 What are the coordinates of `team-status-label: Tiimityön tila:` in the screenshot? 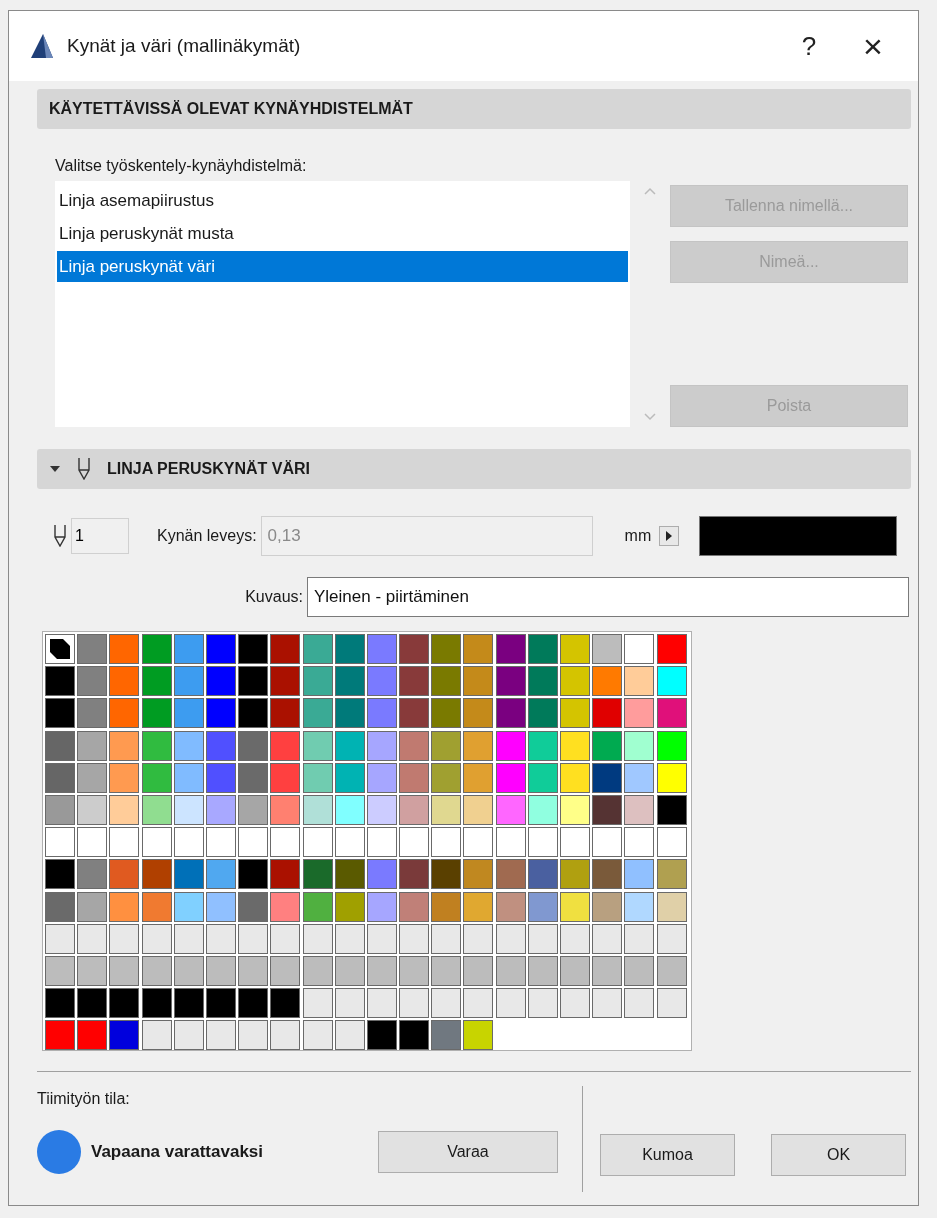 It's located at (84, 1099).